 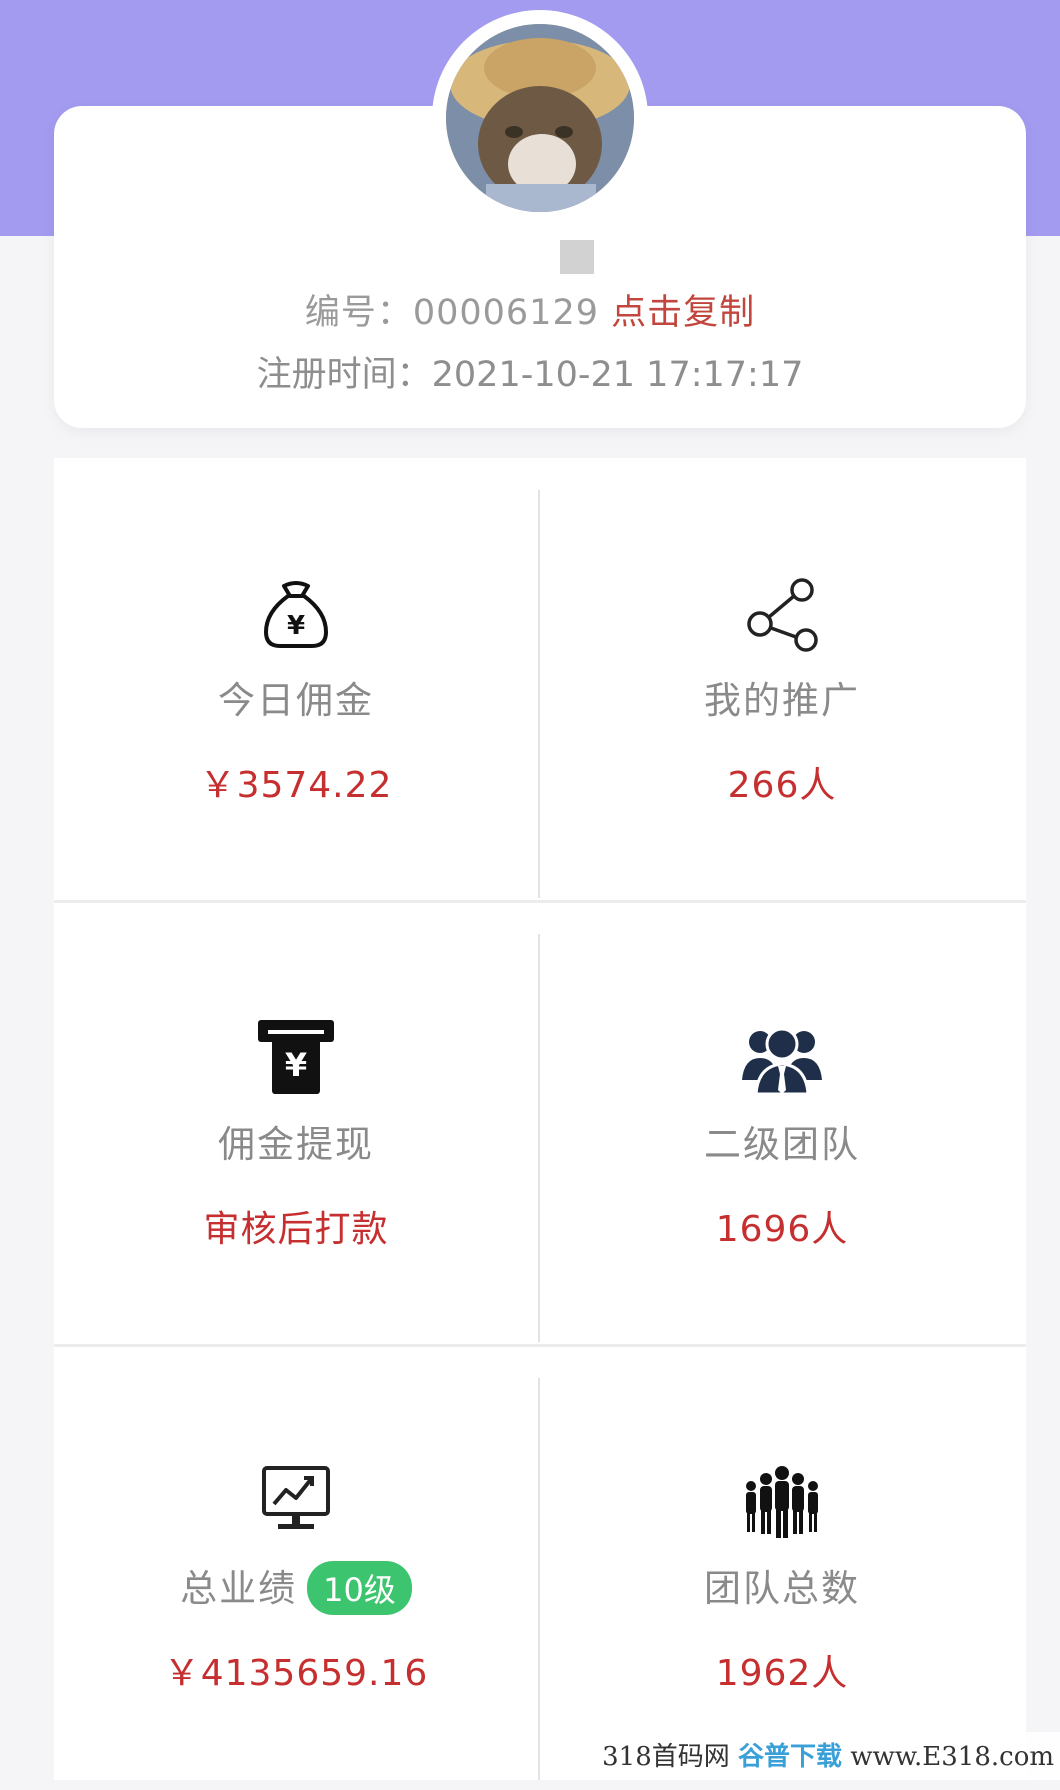 I want to click on money-bag-icon: ¥, so click(x=296, y=614).